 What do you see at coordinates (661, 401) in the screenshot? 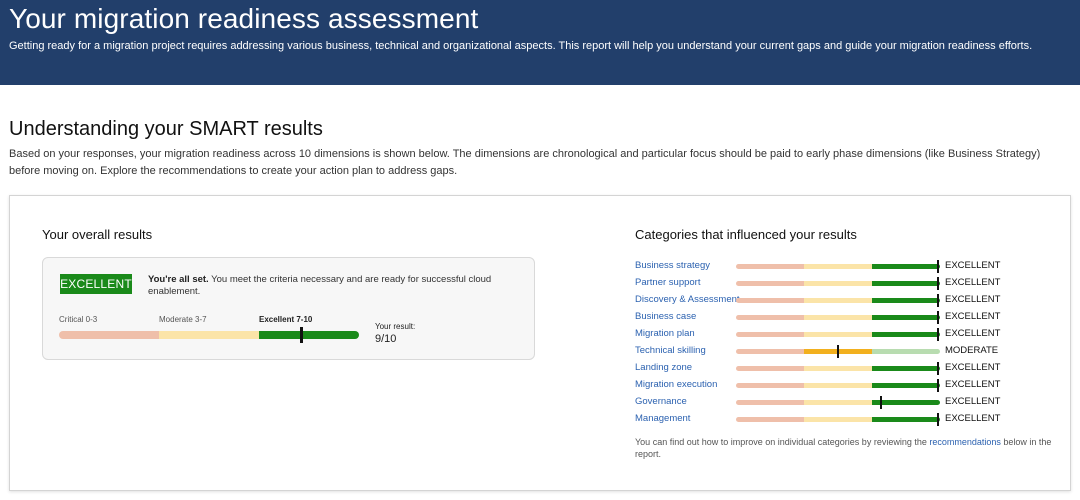
I see `category-link: Governance` at bounding box center [661, 401].